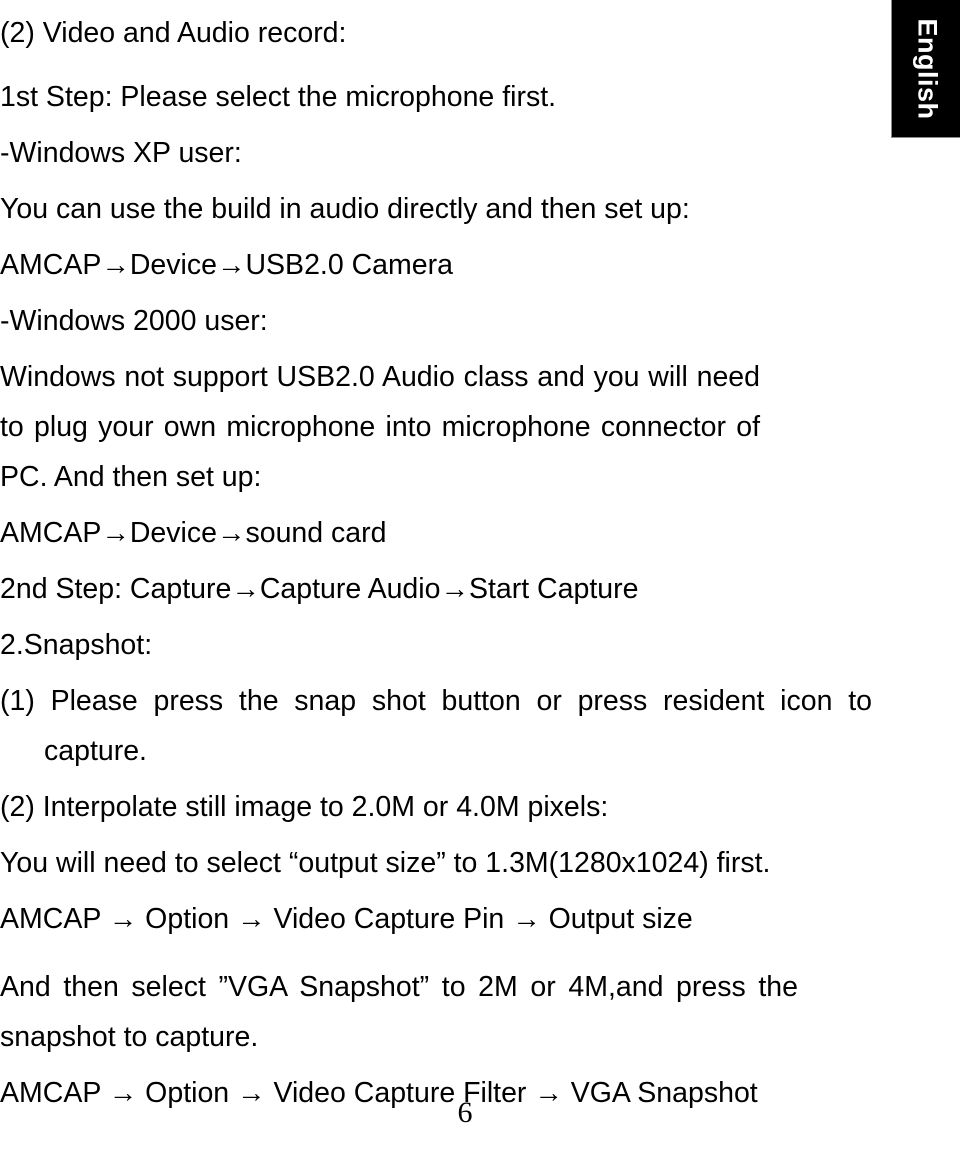 The height and width of the screenshot is (1156, 960). Describe the element at coordinates (121, 153) in the screenshot. I see `paragraph-windows-xp-user: -Windows XP user:` at that location.